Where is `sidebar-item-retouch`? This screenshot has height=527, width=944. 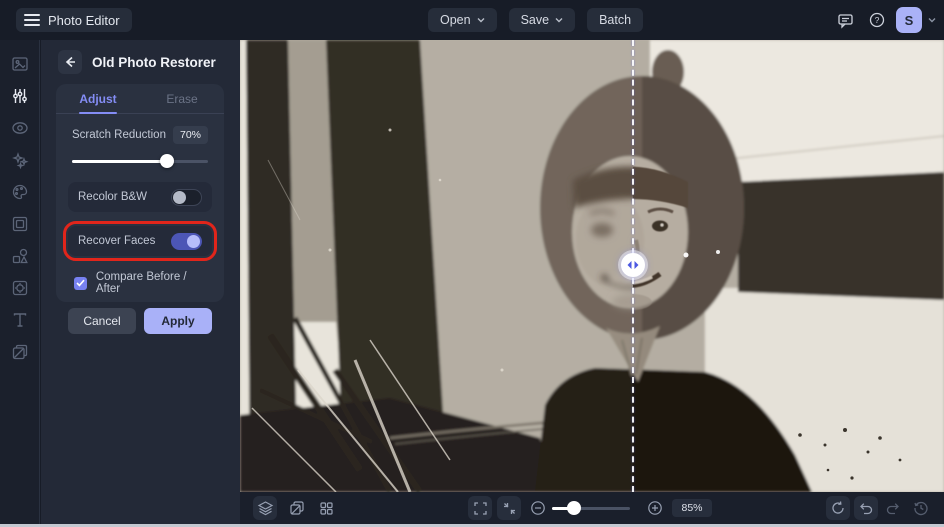
sidebar-item-retouch is located at coordinates (20, 127).